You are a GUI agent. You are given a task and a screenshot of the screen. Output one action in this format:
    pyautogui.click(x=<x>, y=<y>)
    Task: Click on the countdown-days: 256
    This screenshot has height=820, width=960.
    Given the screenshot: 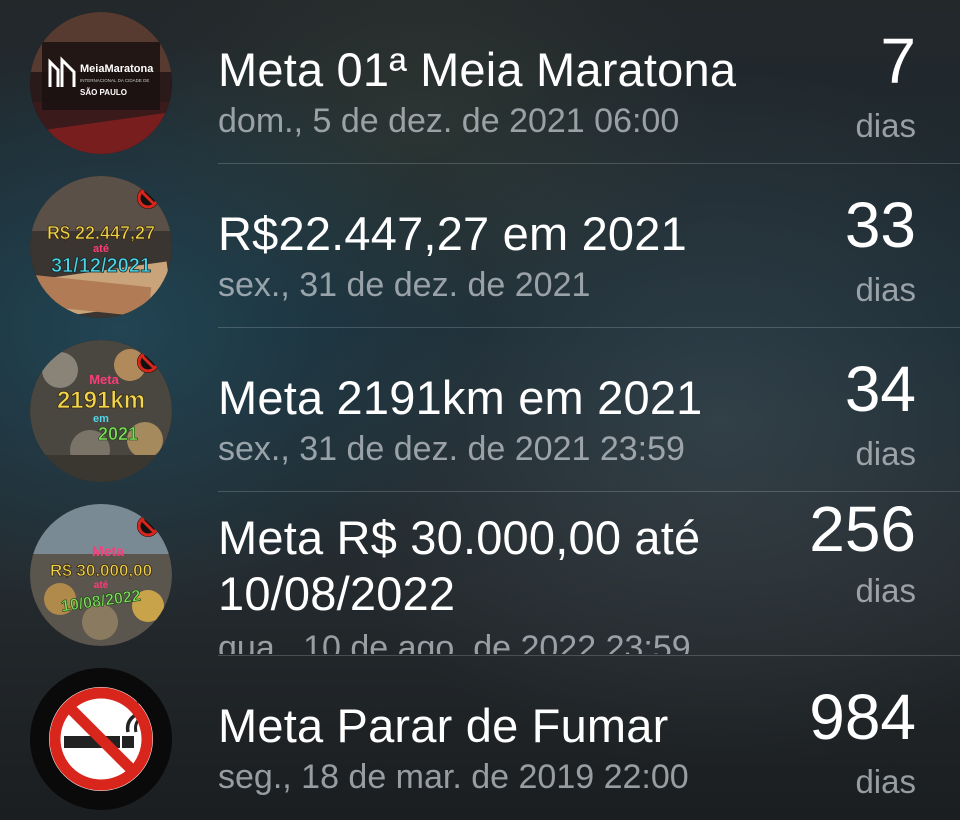 What is the action you would take?
    pyautogui.click(x=862, y=529)
    